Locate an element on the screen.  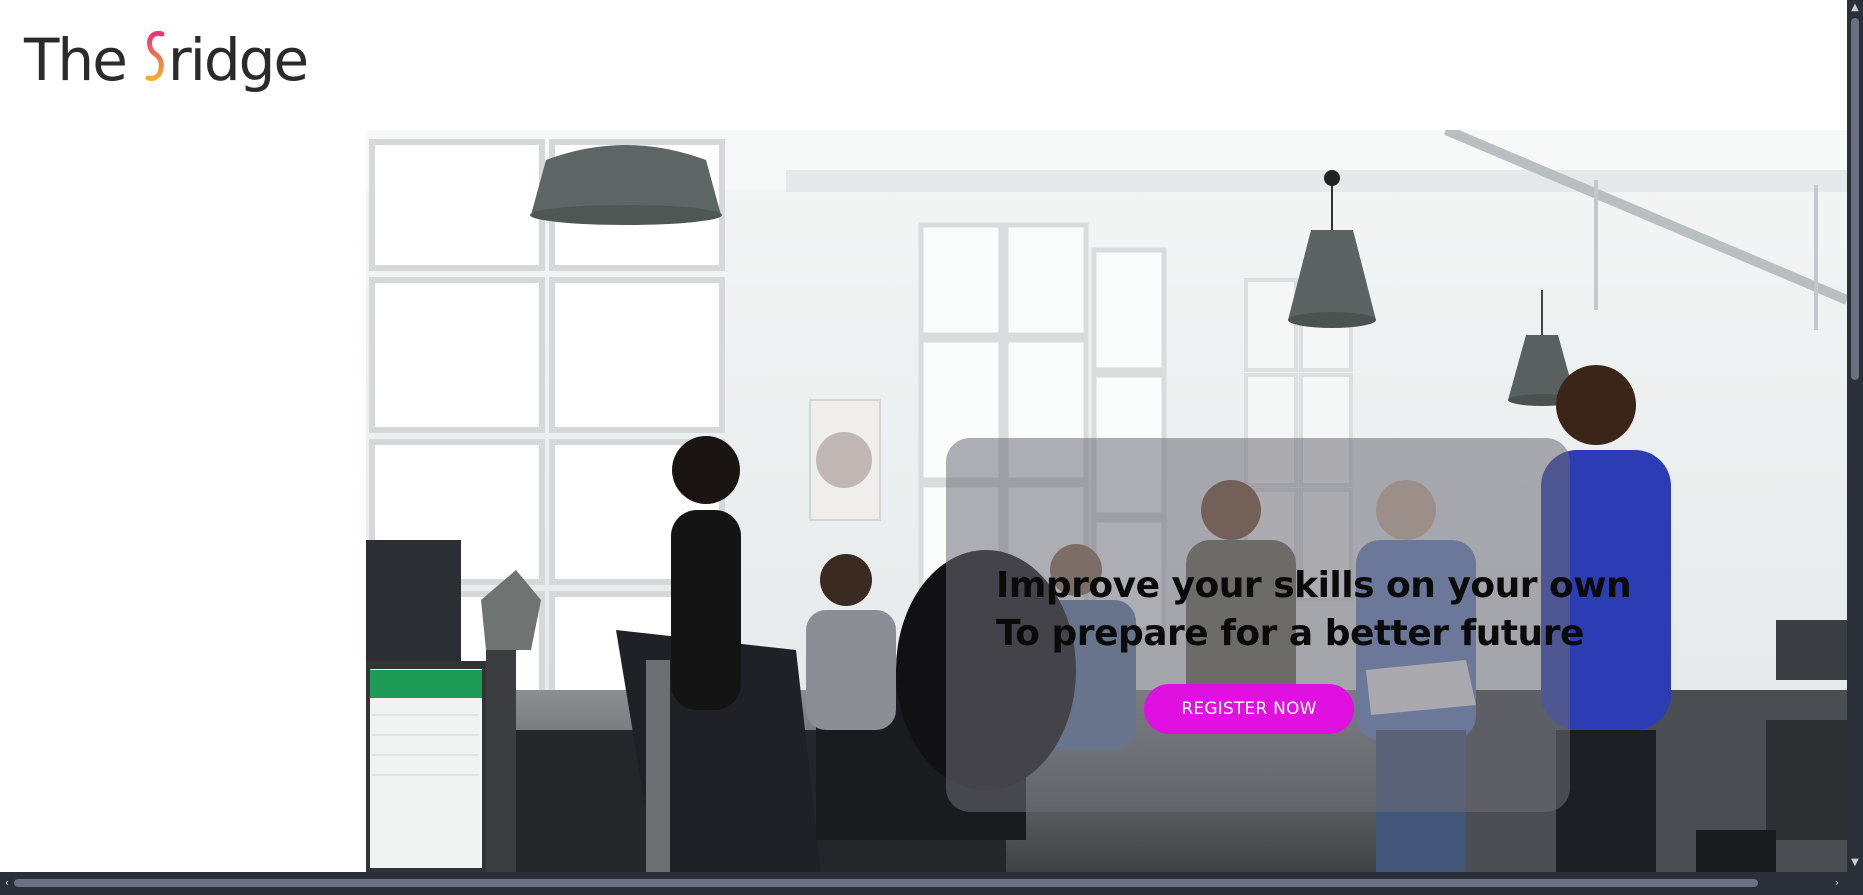
site-logo: The ridge is located at coordinates (166, 64).